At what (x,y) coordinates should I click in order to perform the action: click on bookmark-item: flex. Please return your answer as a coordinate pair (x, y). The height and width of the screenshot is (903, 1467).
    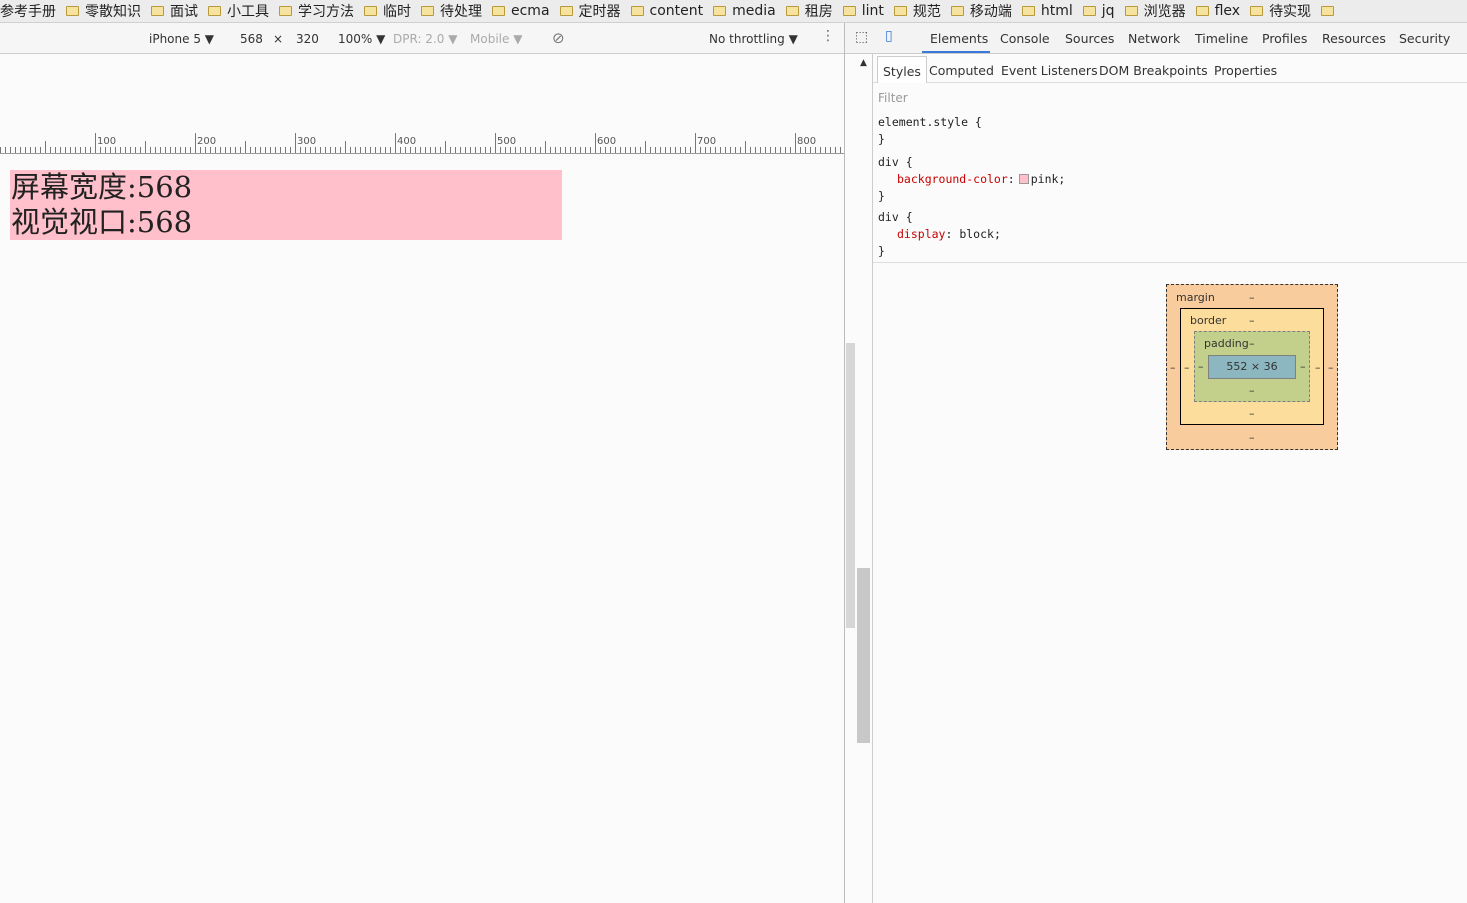
    Looking at the image, I should click on (1217, 11).